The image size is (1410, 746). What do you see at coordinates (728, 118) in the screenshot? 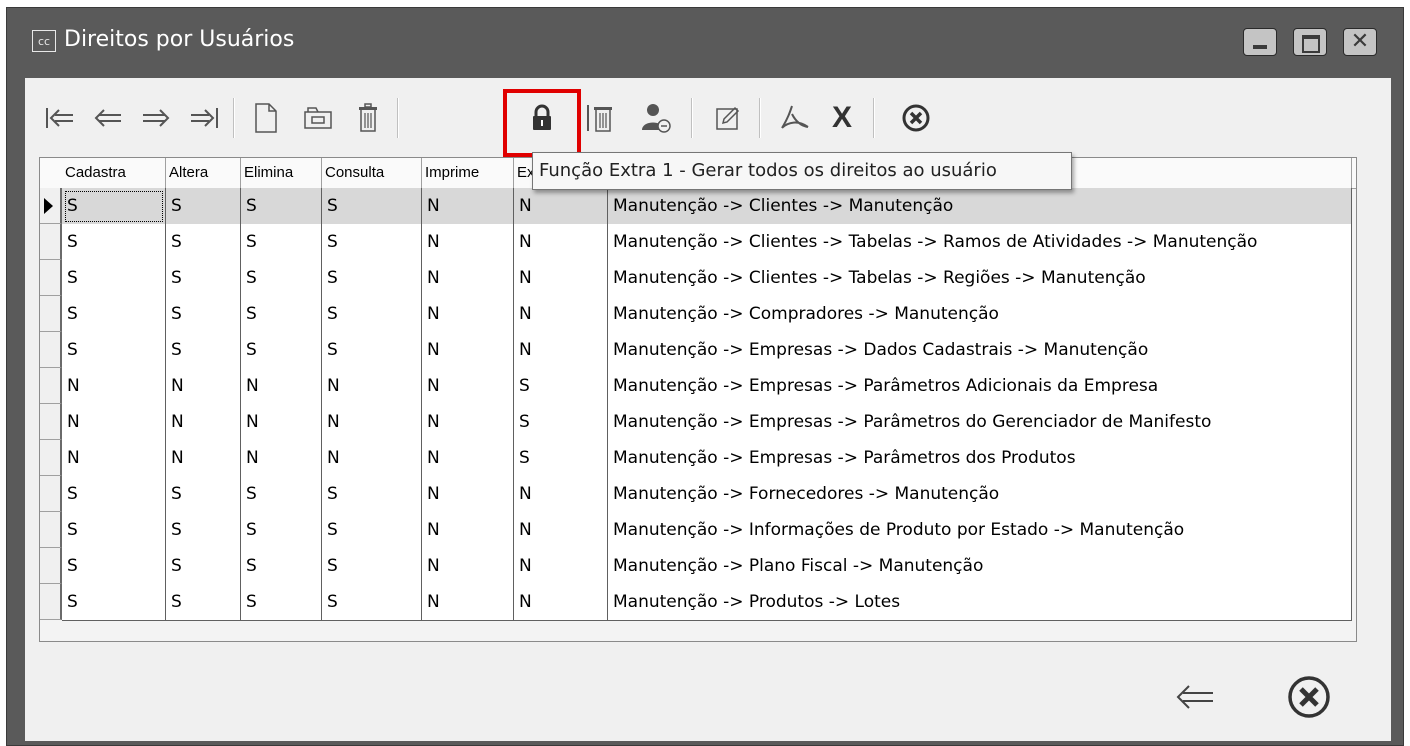
I see `edit-button` at bounding box center [728, 118].